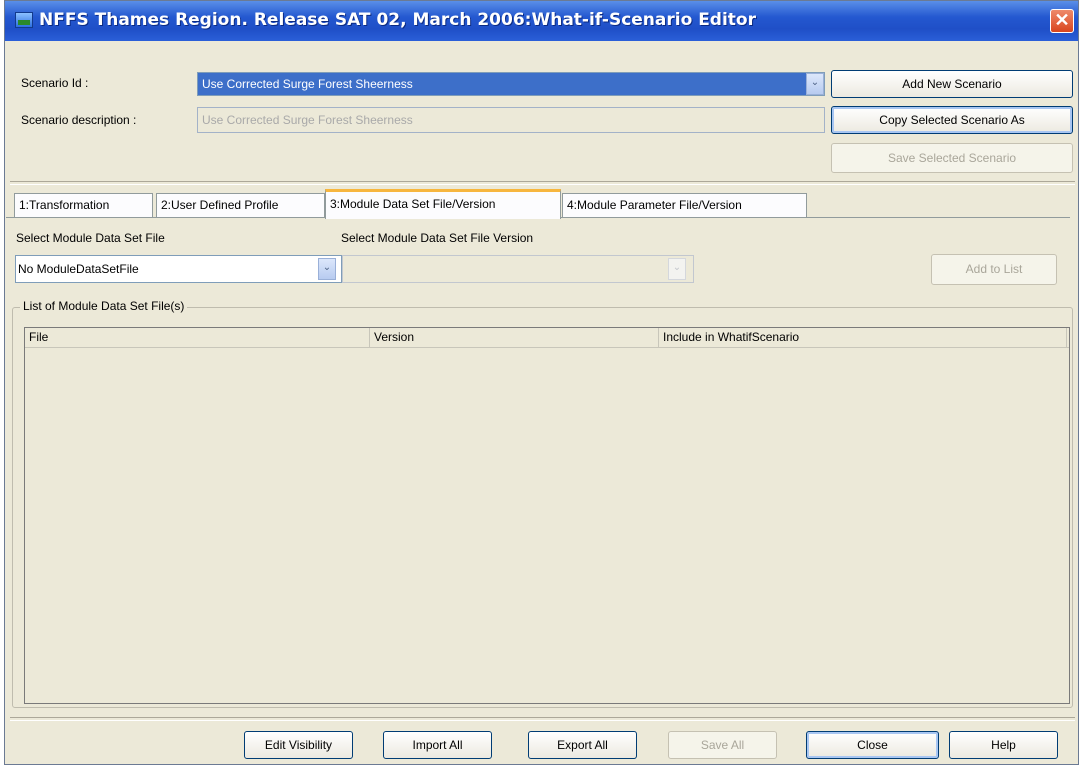 This screenshot has width=1083, height=771. What do you see at coordinates (197, 337) in the screenshot?
I see `column-header-file: File` at bounding box center [197, 337].